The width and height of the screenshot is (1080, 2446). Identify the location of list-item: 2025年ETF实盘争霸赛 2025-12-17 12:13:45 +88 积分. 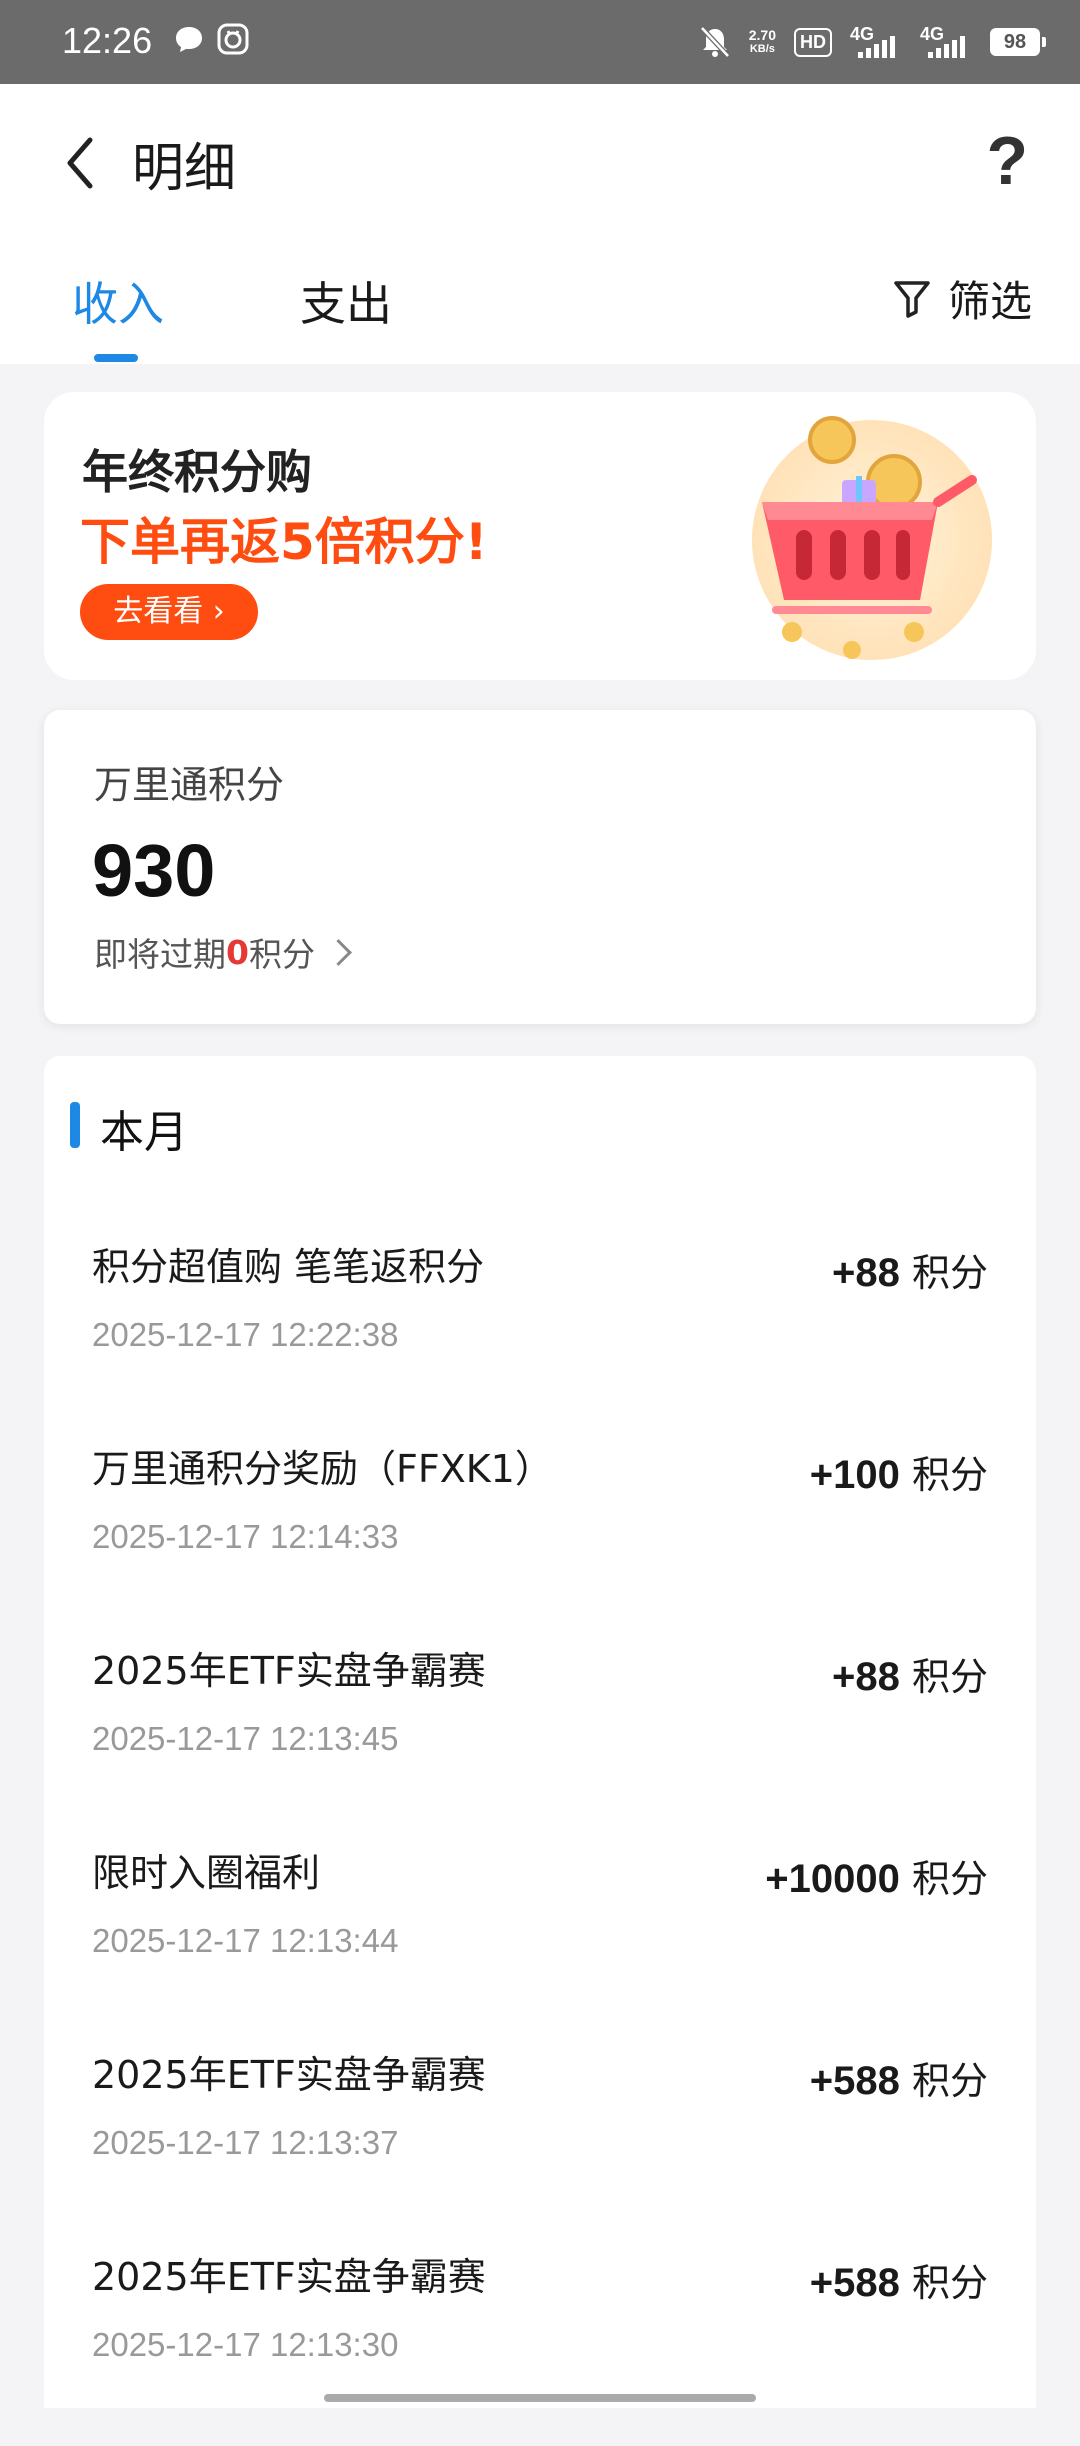
(540, 1740).